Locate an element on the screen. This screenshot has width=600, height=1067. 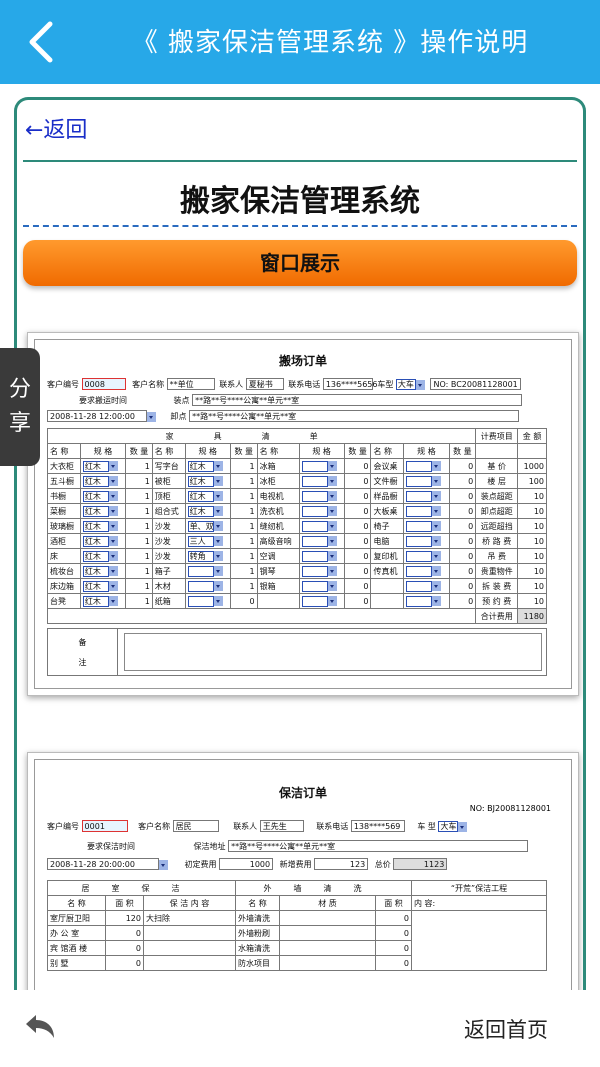
unload-address-field: **路**号****公寓**单元**室 is located at coordinates (354, 416).